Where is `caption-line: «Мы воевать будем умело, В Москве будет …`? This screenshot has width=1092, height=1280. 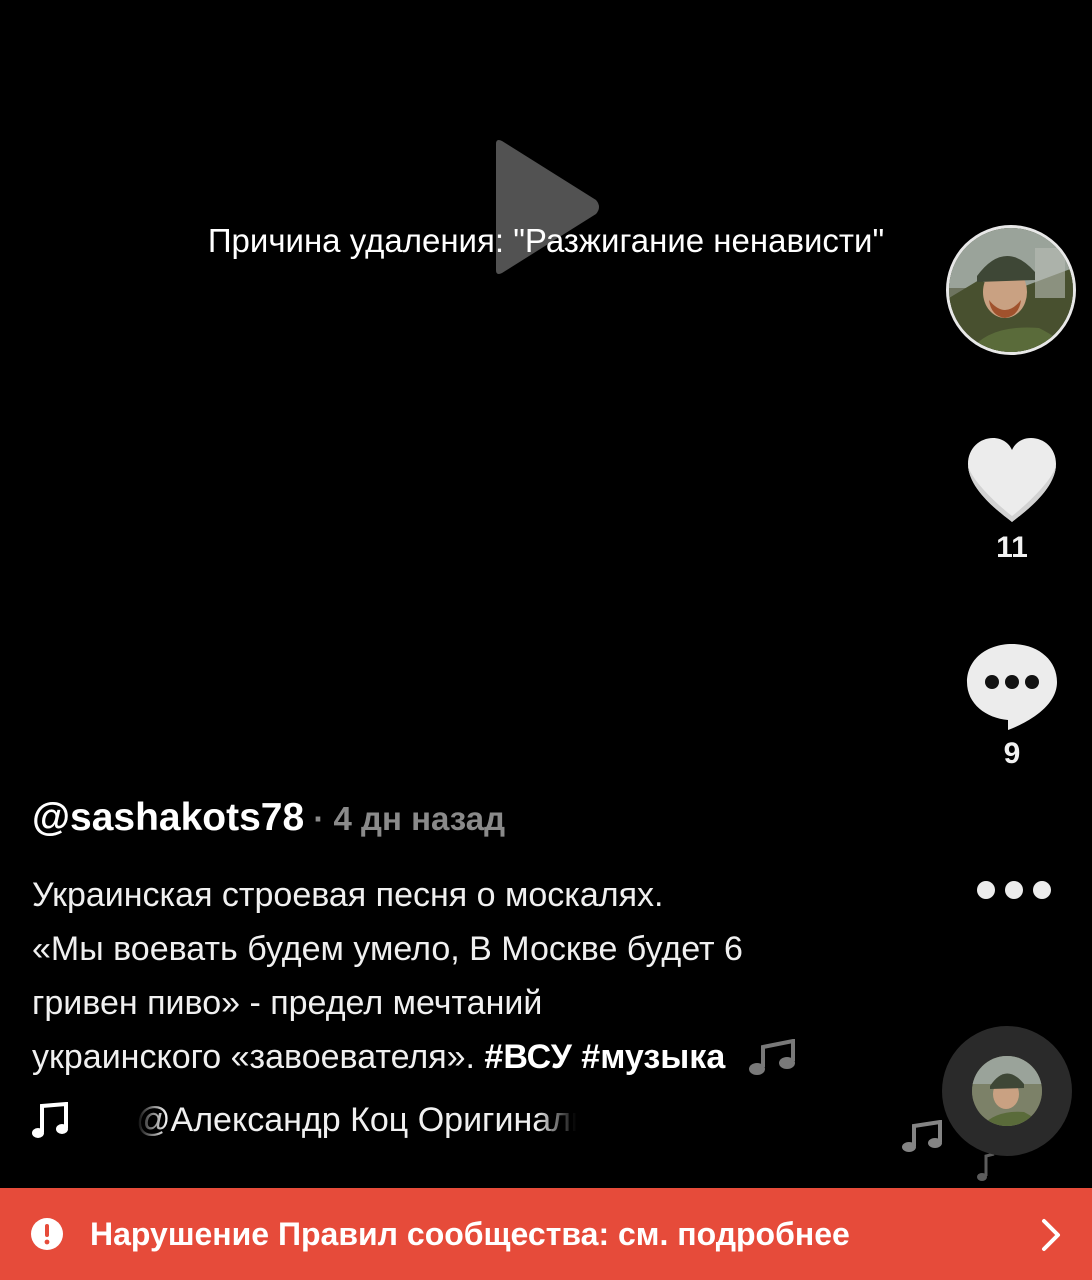
caption-line: «Мы воевать будем умело, В Москве будет … is located at coordinates (387, 949).